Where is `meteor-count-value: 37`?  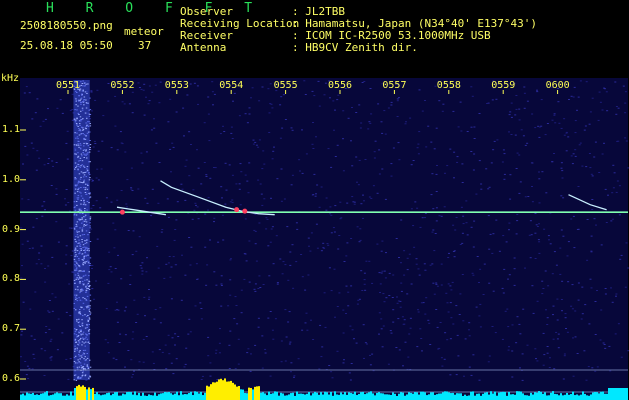
meteor-count-value: 37 is located at coordinates (145, 45).